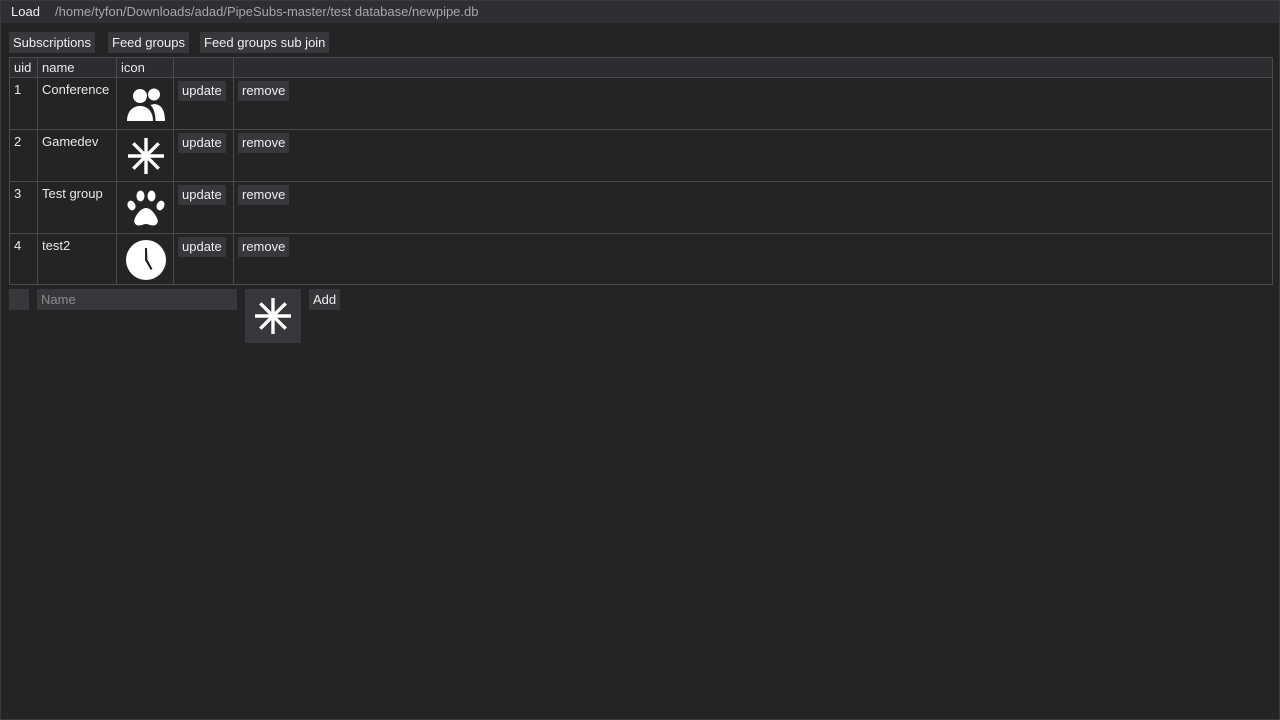 This screenshot has width=1280, height=720. Describe the element at coordinates (25, 12) in the screenshot. I see `load-button: Load` at that location.